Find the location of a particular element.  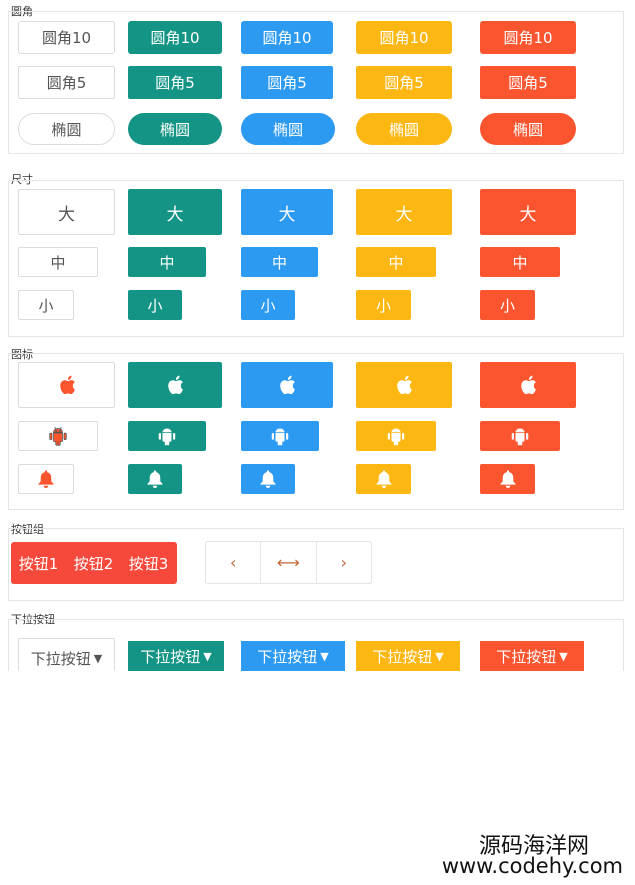

android-button-yellow is located at coordinates (396, 436).